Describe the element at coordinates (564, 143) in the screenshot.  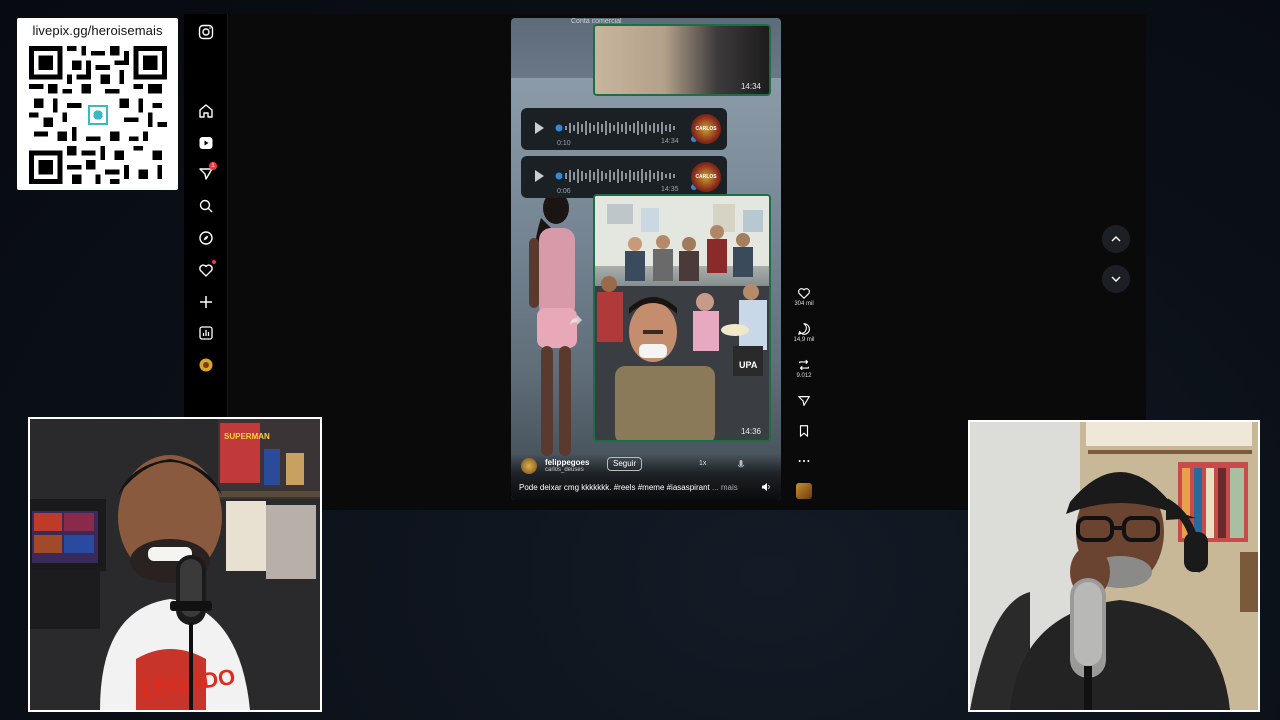
I see `audio-duration: 0:10` at that location.